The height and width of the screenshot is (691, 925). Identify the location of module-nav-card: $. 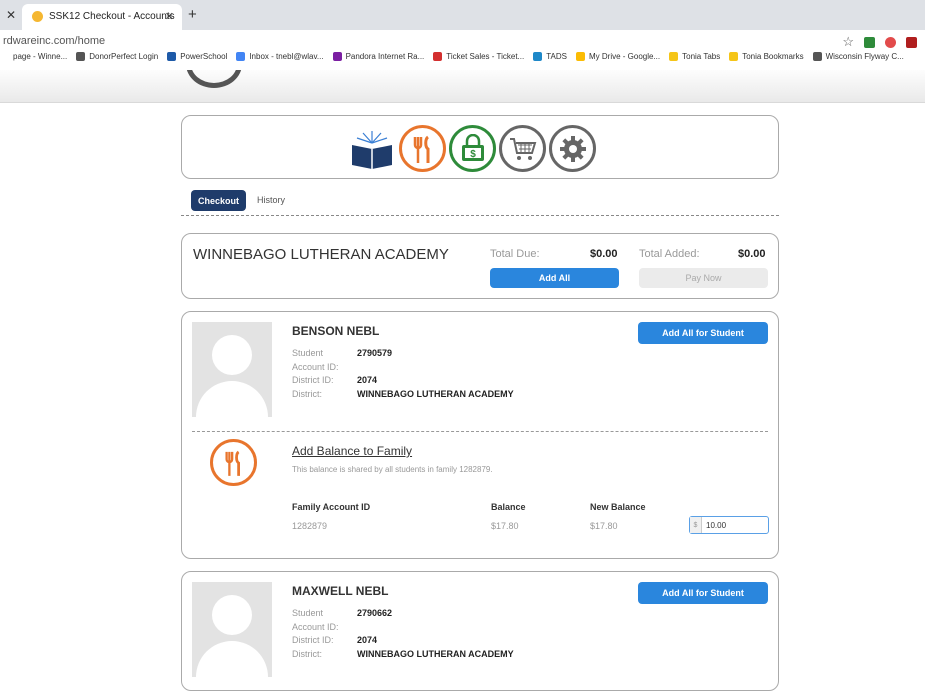
(480, 147).